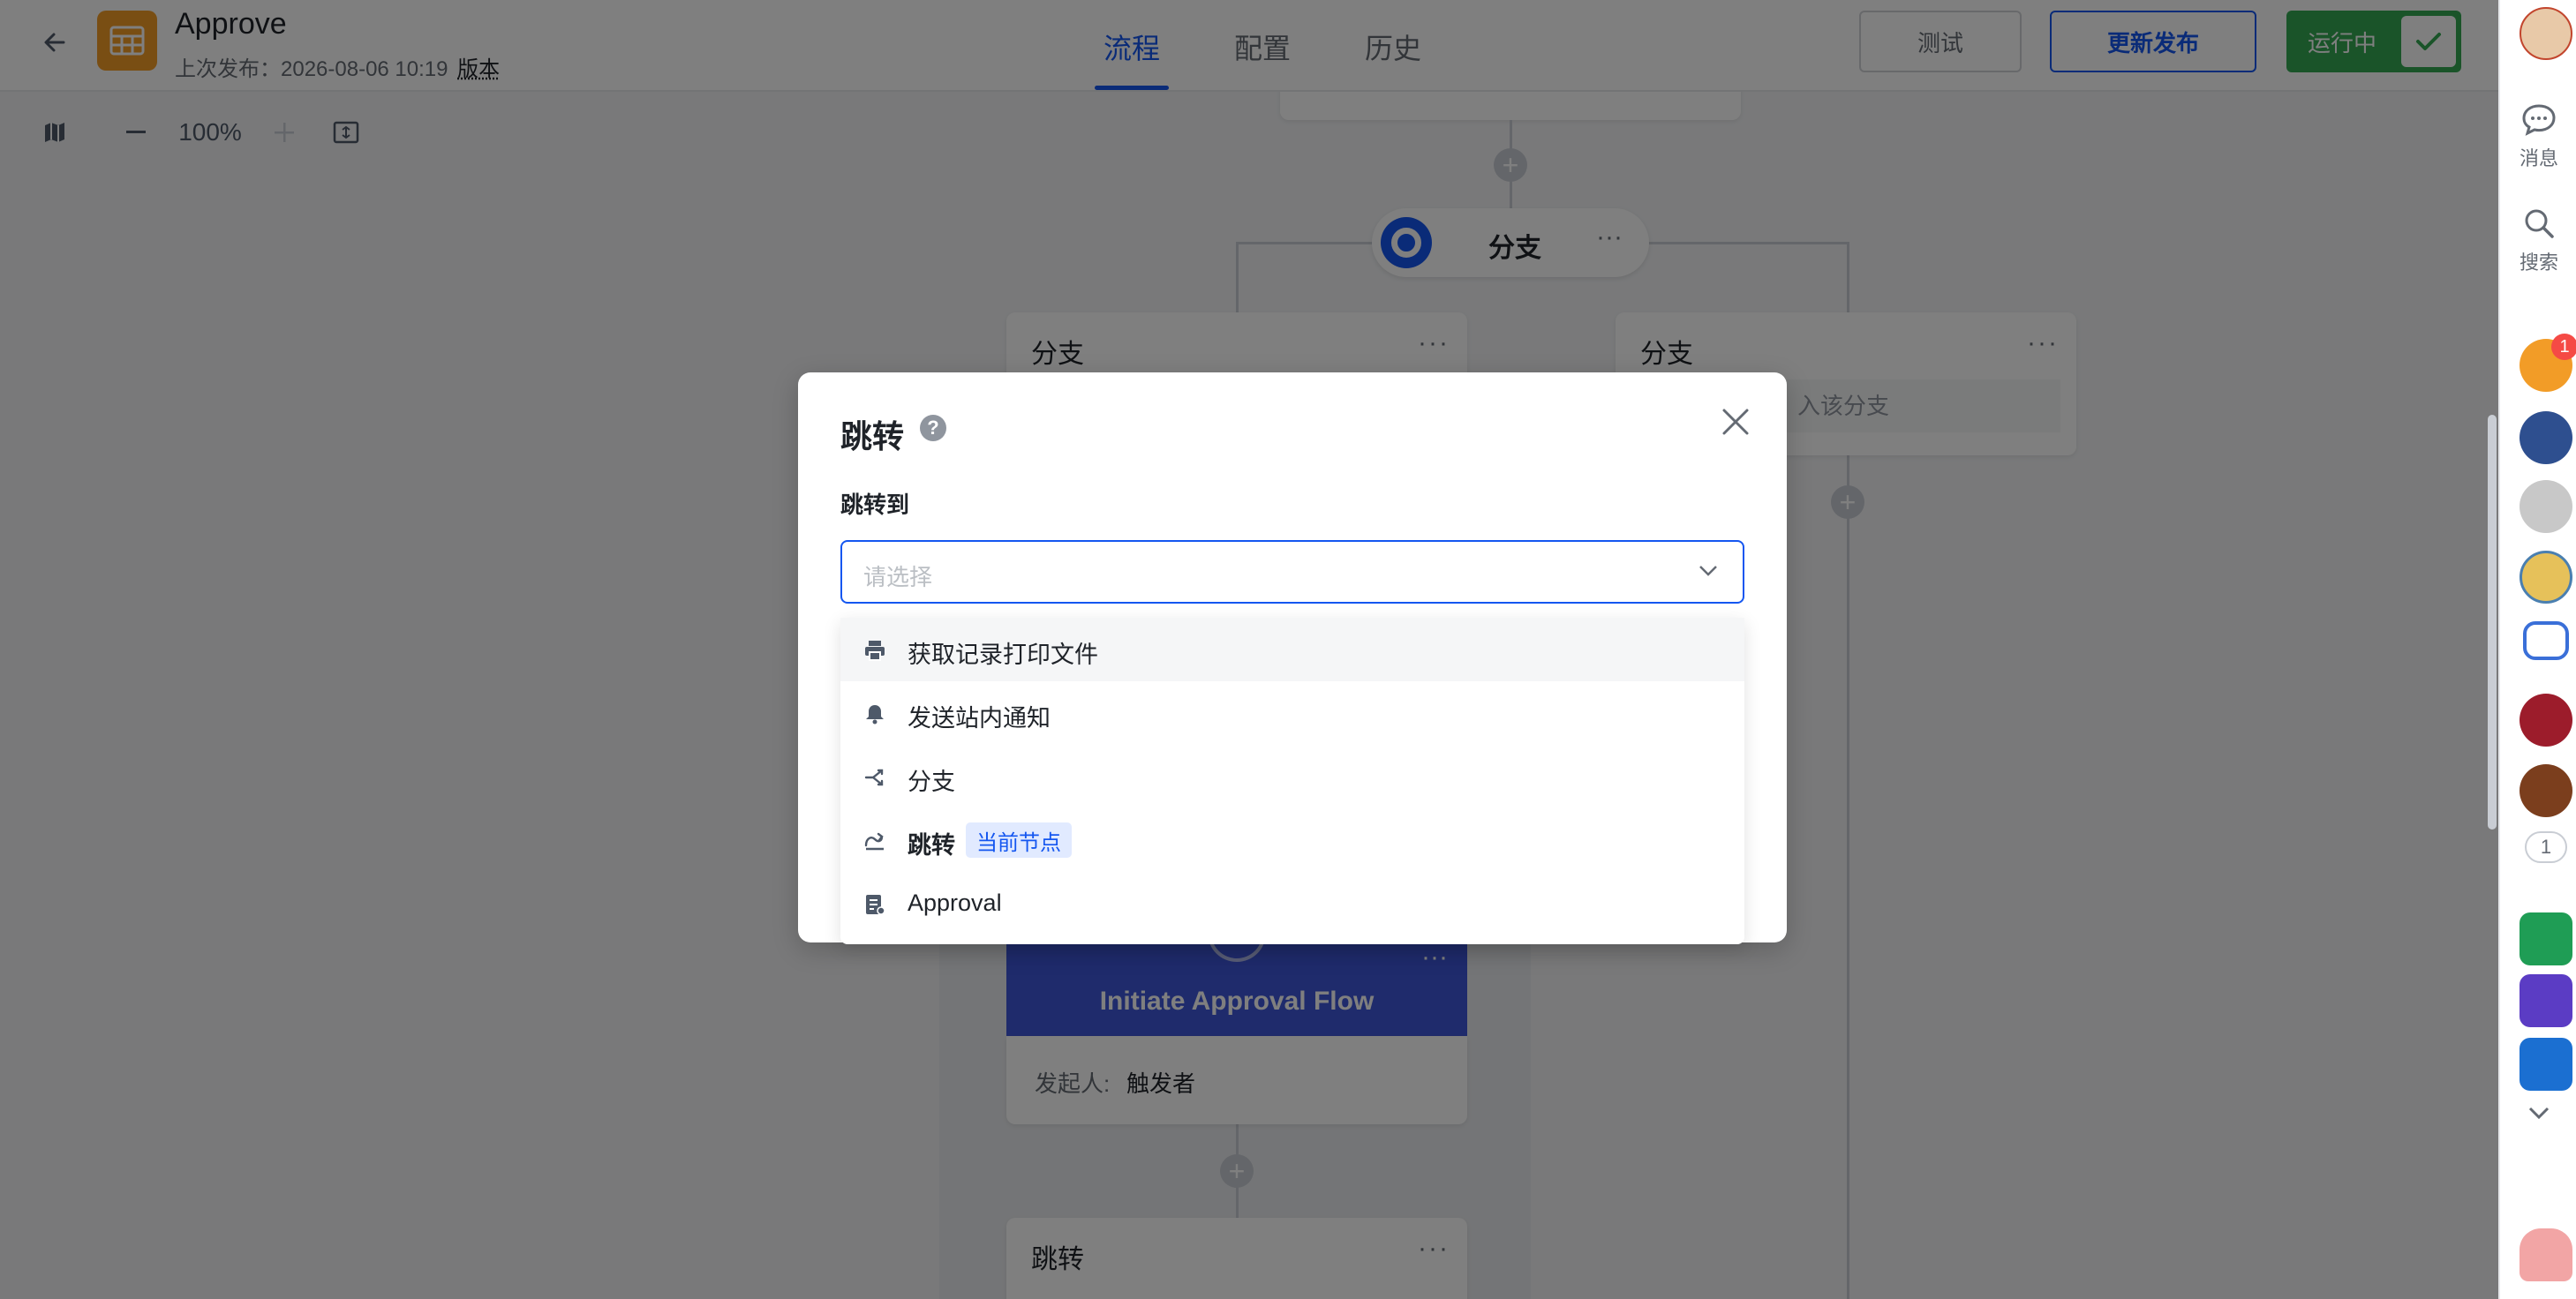 The width and height of the screenshot is (2576, 1299). I want to click on layers-app-icon, so click(2546, 938).